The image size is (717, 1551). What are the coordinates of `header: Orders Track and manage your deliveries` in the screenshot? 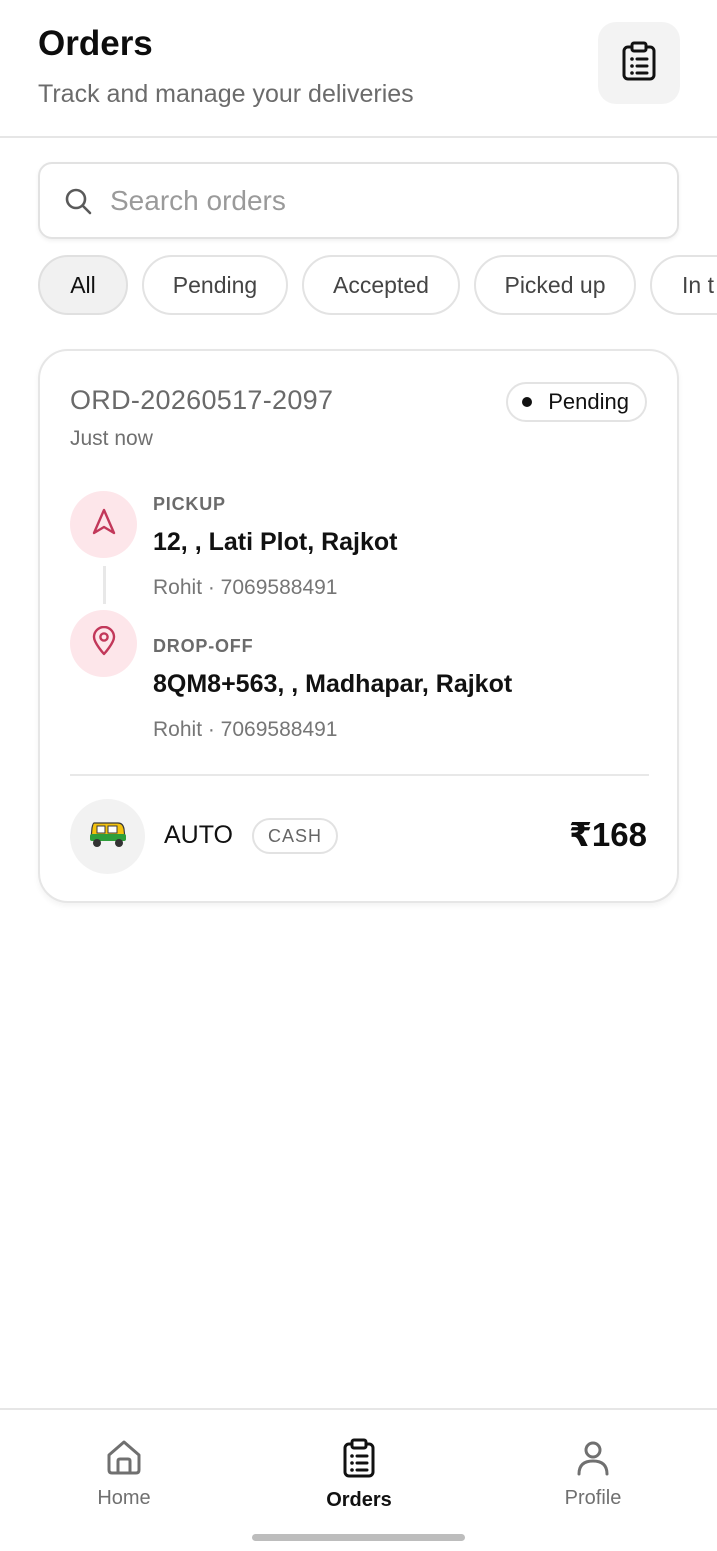 It's located at (358, 69).